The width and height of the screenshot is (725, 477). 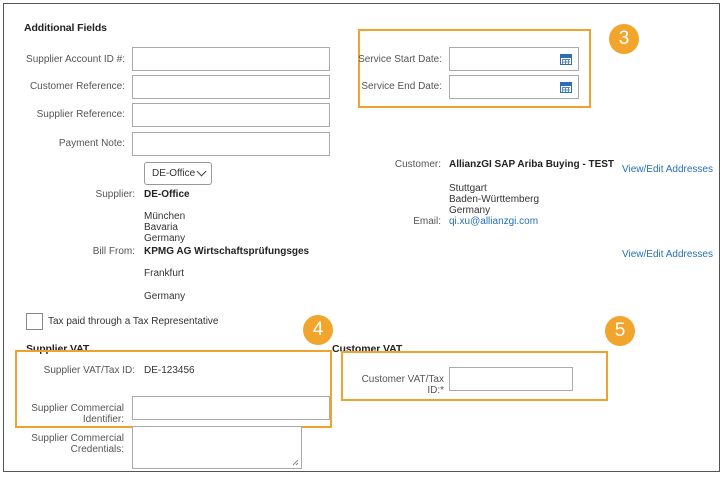 What do you see at coordinates (231, 59) in the screenshot?
I see `supplier-account-id-input` at bounding box center [231, 59].